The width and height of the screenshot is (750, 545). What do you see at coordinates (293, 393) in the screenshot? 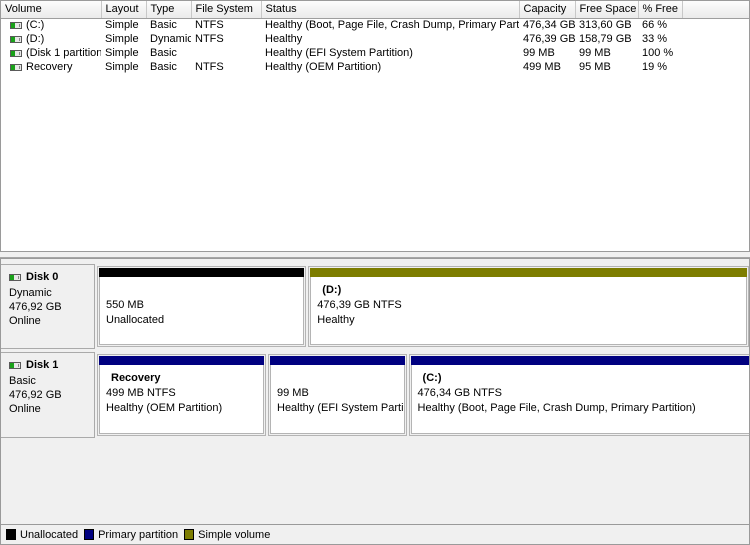
I see `partition-size: 99 MB` at bounding box center [293, 393].